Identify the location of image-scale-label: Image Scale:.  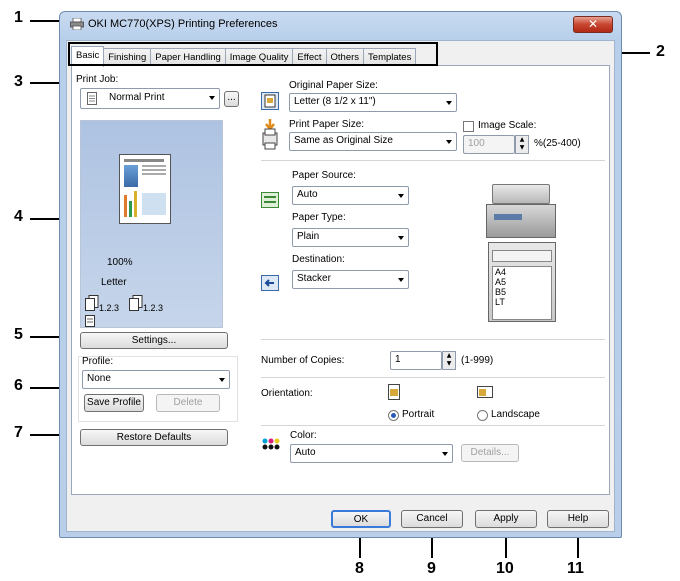
(507, 125).